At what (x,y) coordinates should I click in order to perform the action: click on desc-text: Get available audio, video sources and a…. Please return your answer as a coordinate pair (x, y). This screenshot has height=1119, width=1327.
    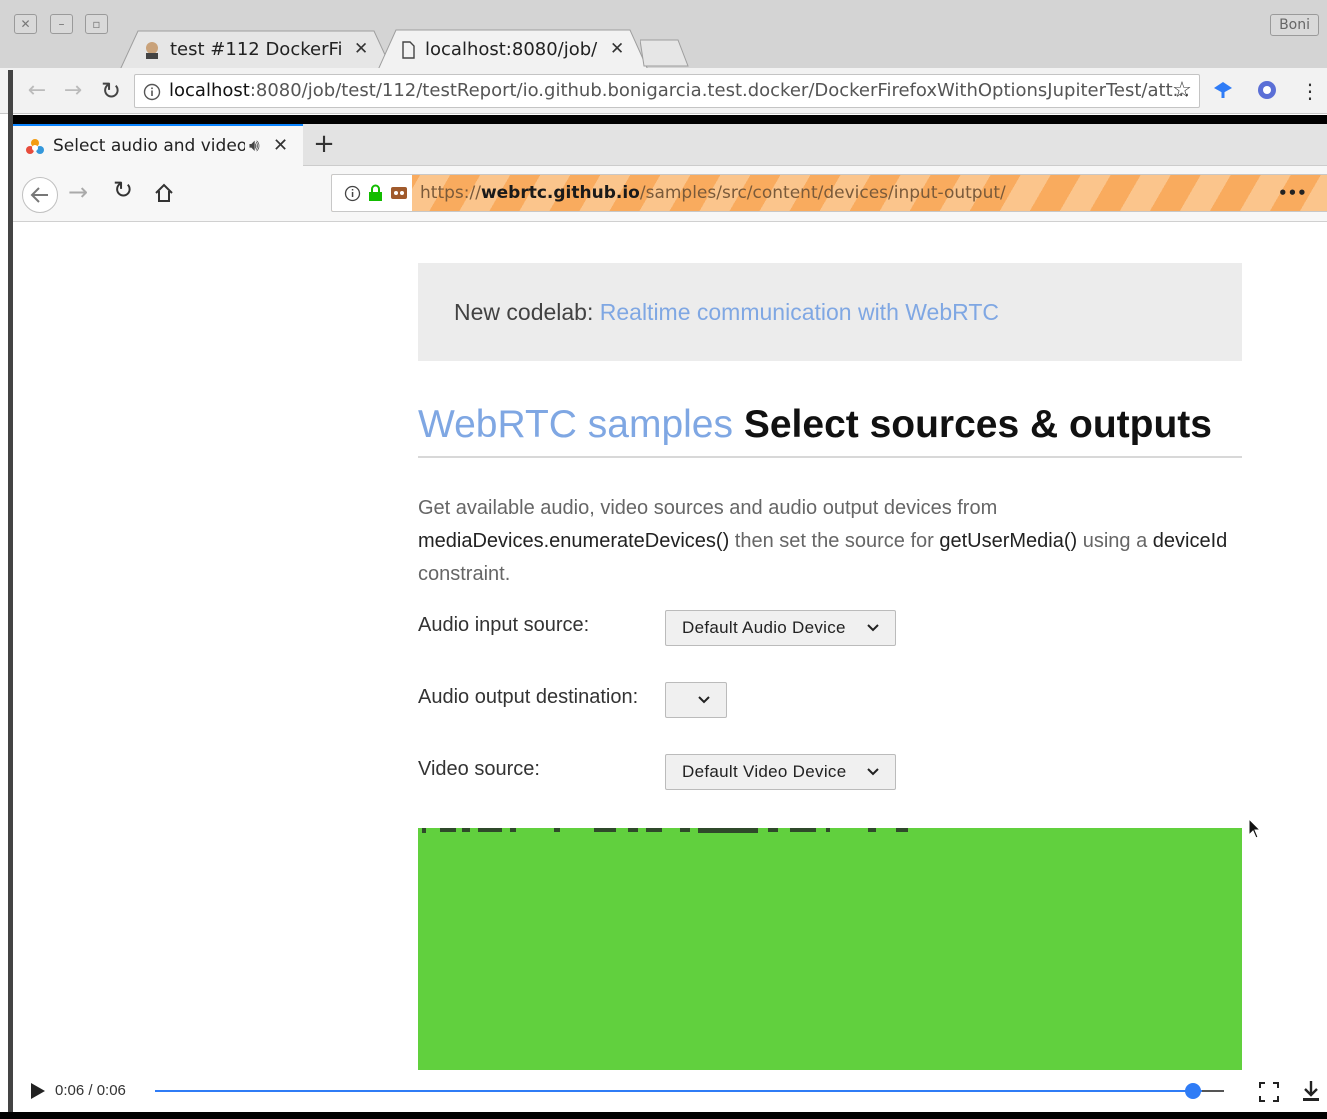
    Looking at the image, I should click on (708, 508).